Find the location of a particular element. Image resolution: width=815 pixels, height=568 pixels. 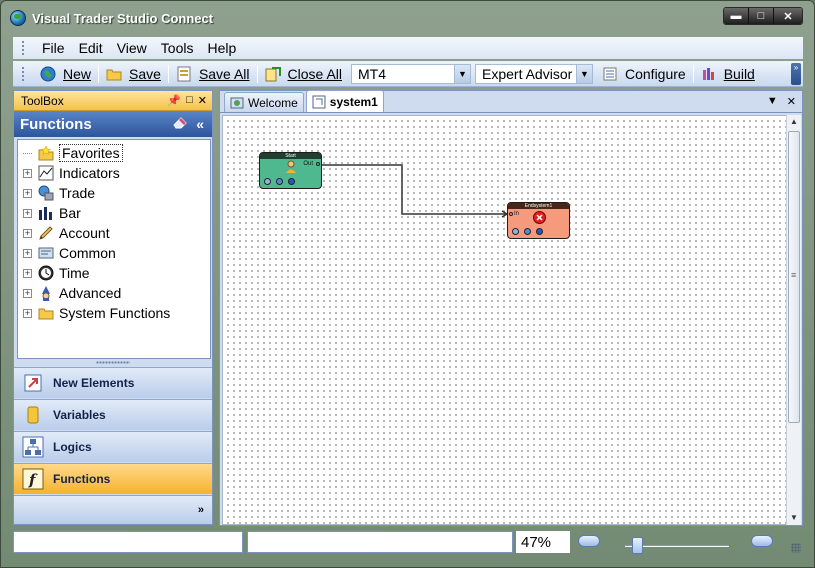

minimize-button: ▬ is located at coordinates (736, 16).